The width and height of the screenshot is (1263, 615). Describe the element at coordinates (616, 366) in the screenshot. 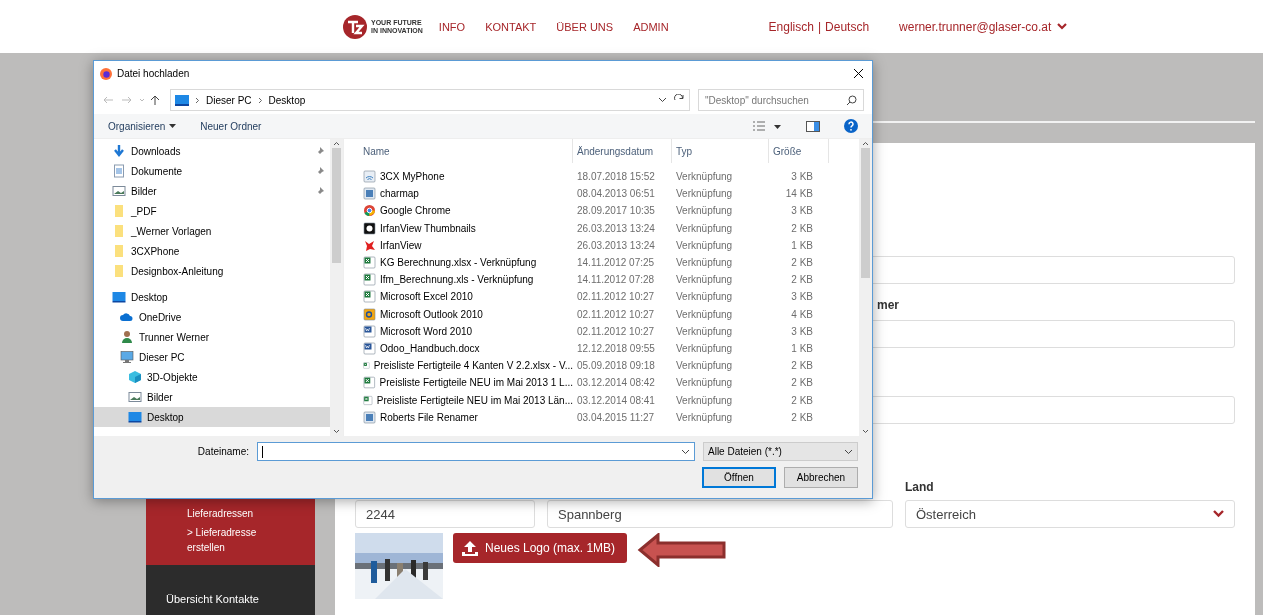

I see `file-date: 05.09.2018 09:18` at that location.